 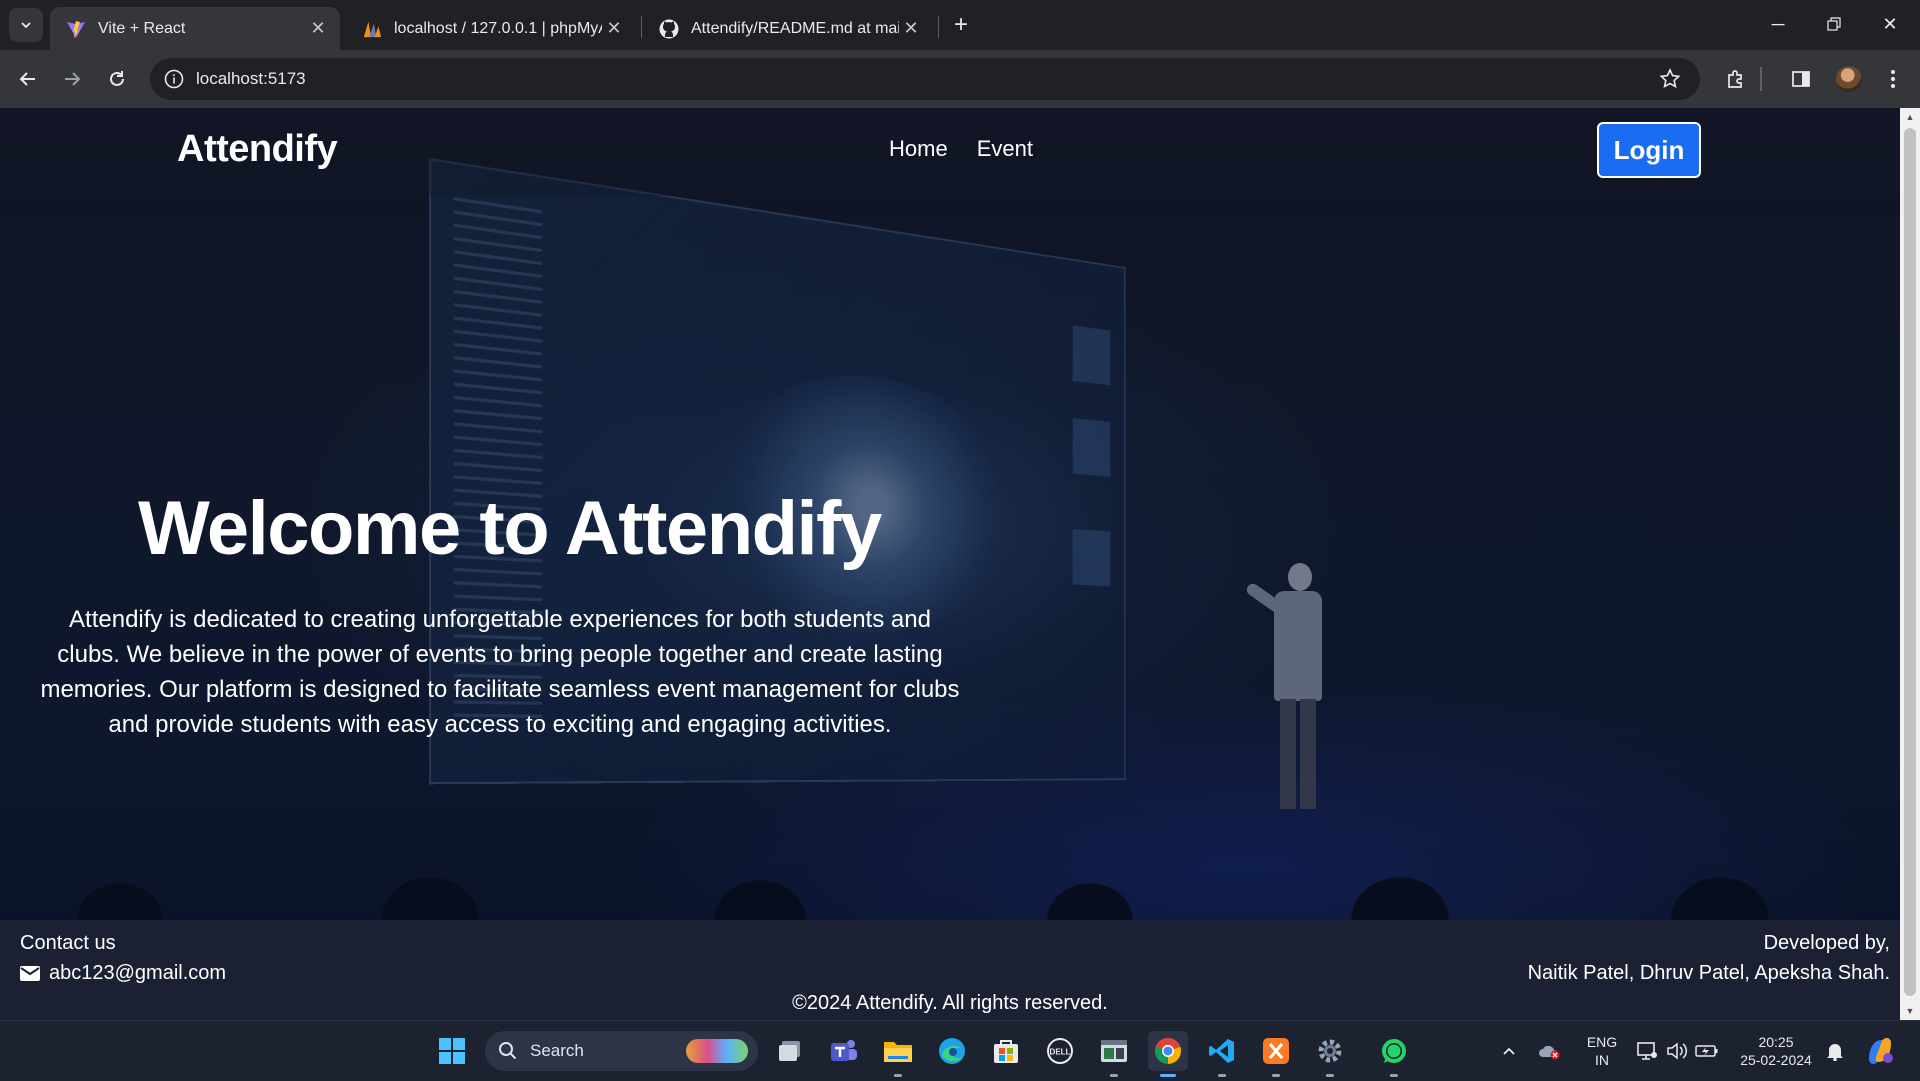 I want to click on notifications-button, so click(x=1835, y=1051).